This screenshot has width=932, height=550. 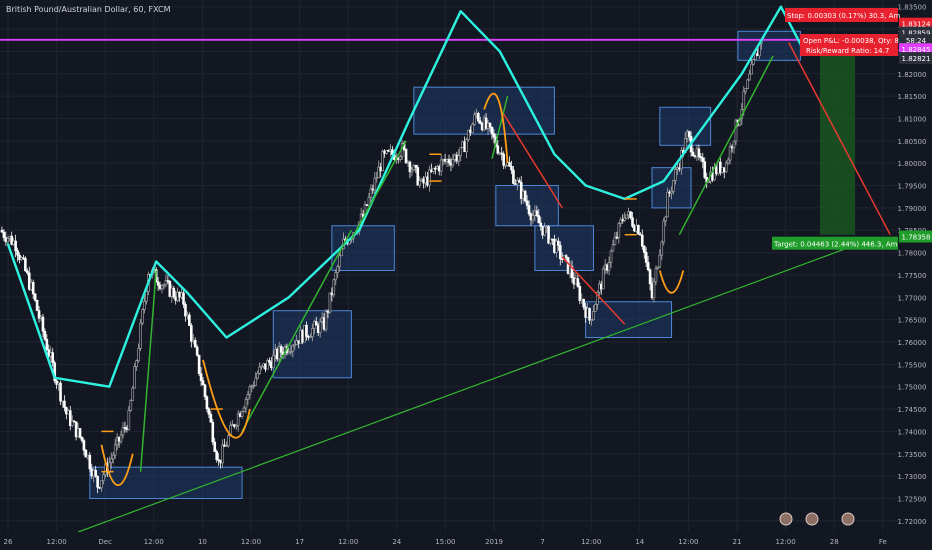 I want to click on time-tick-label: 2019, so click(x=494, y=542).